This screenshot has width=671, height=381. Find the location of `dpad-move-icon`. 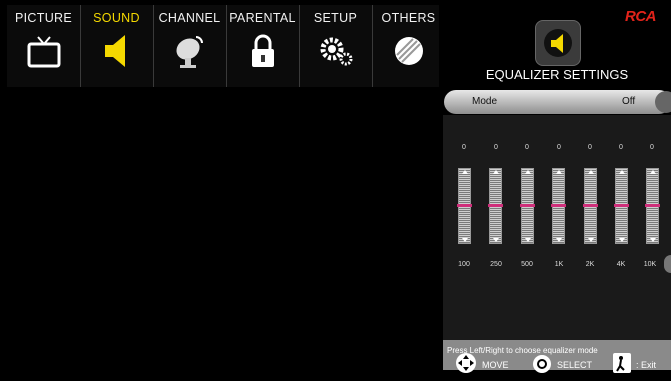

dpad-move-icon is located at coordinates (466, 363).